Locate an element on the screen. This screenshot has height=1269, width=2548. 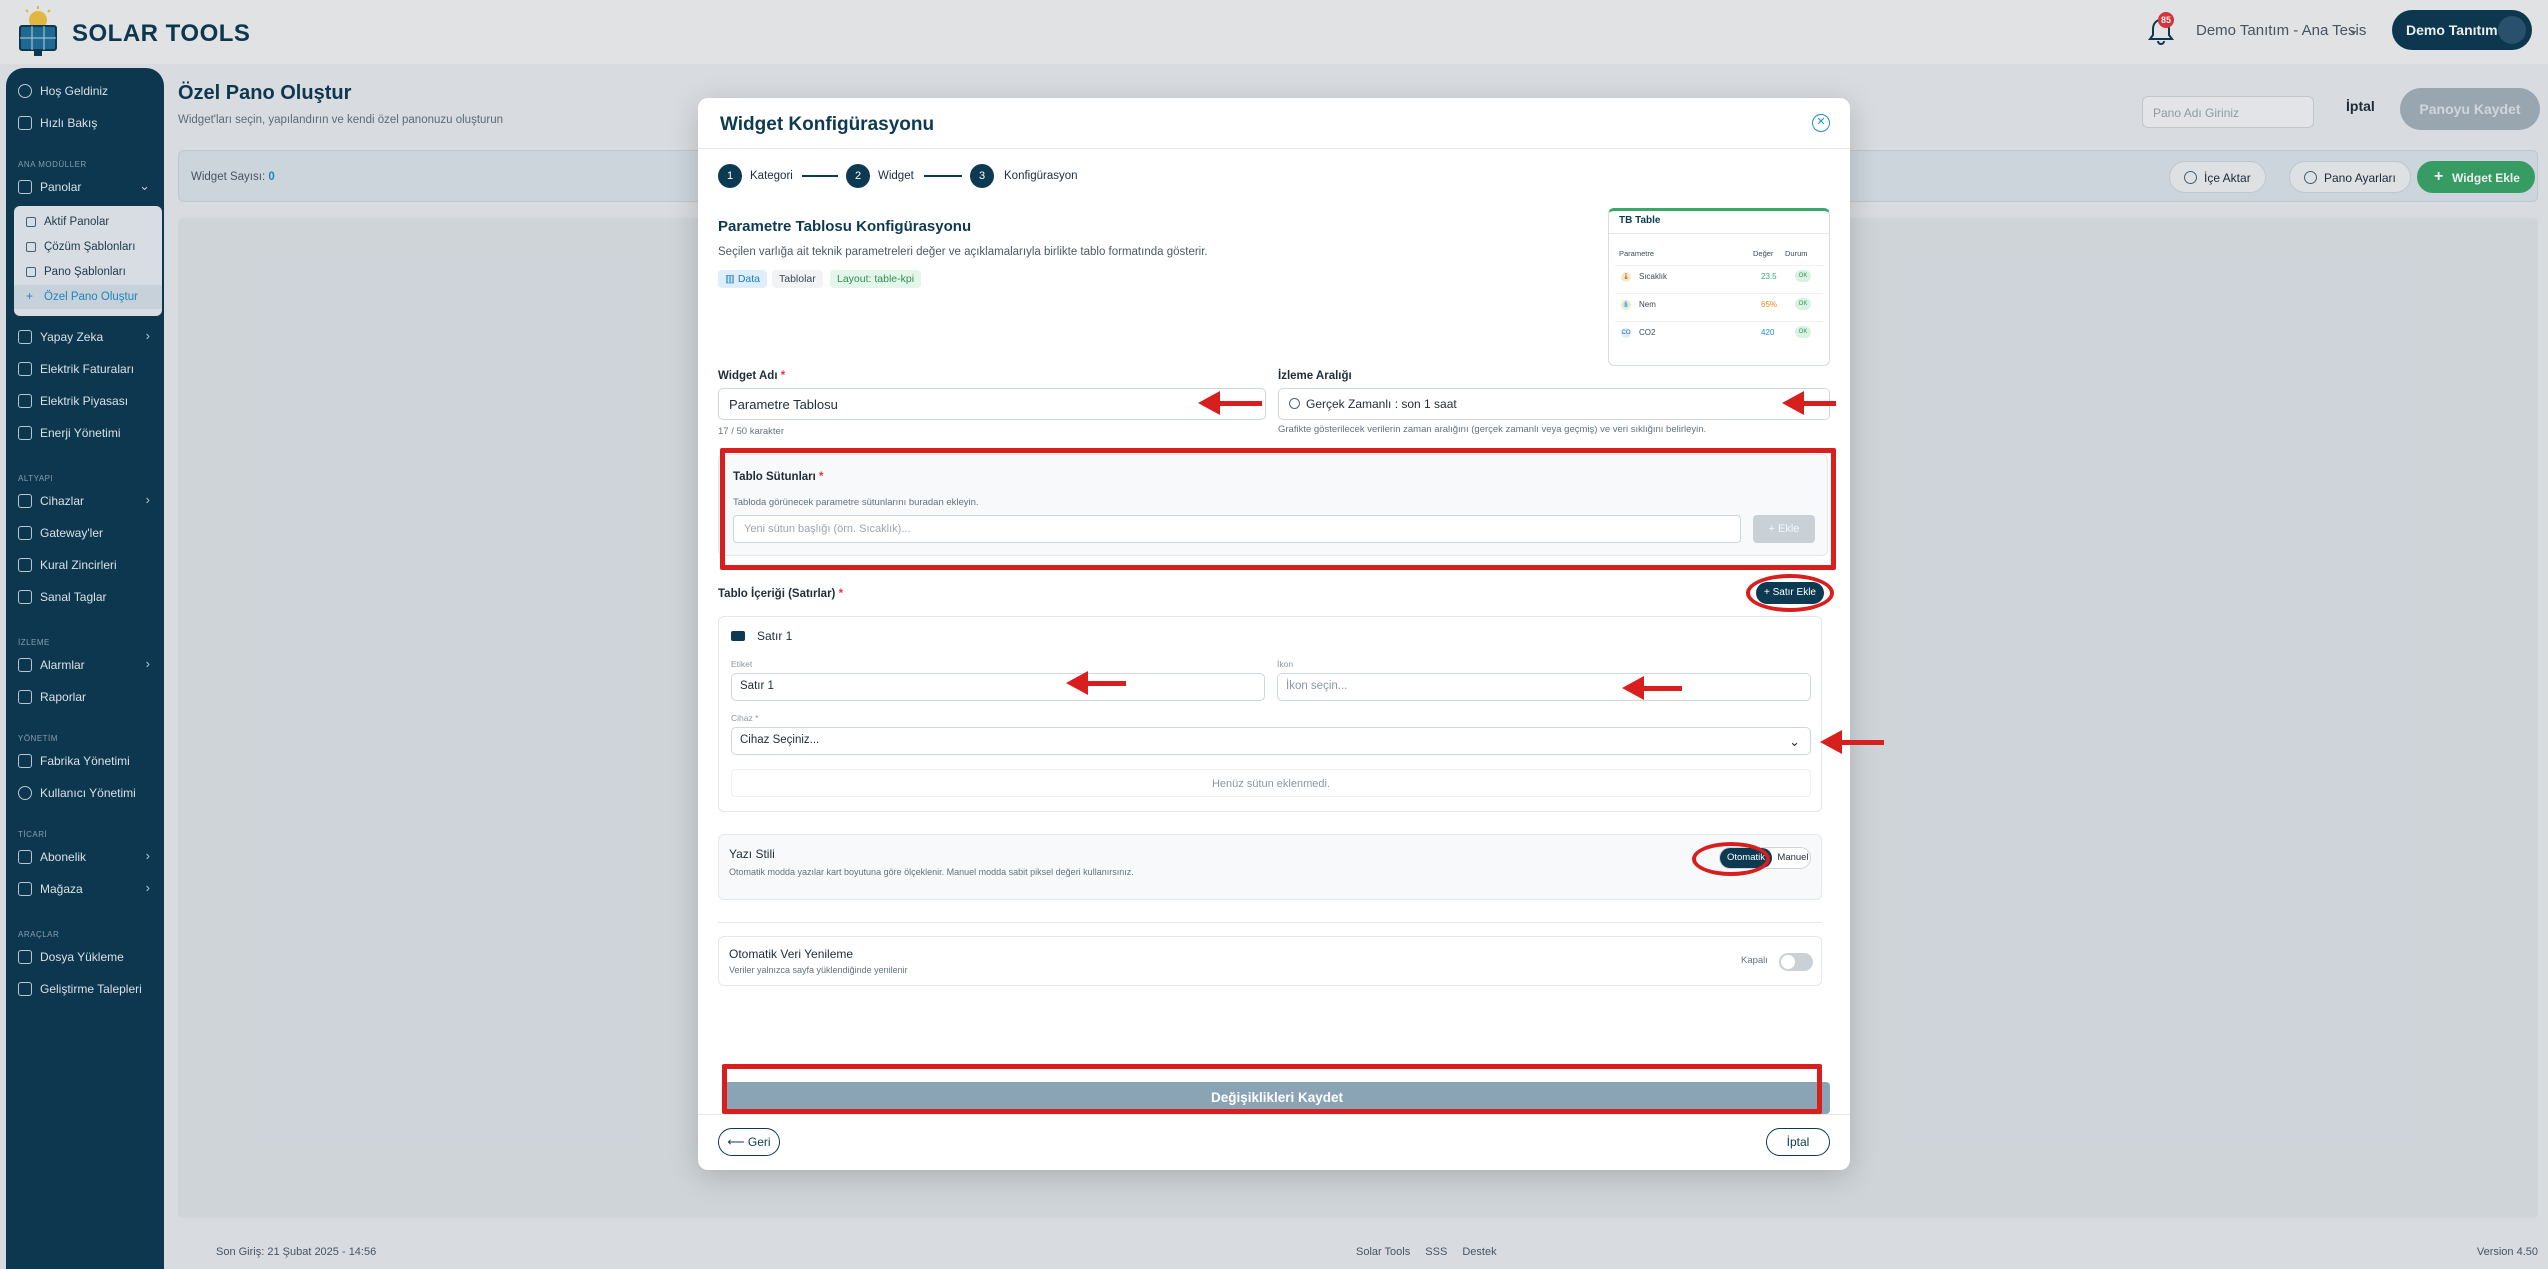
row-device-select: Cihaz Seçiniz... ⌄ is located at coordinates (1271, 741).